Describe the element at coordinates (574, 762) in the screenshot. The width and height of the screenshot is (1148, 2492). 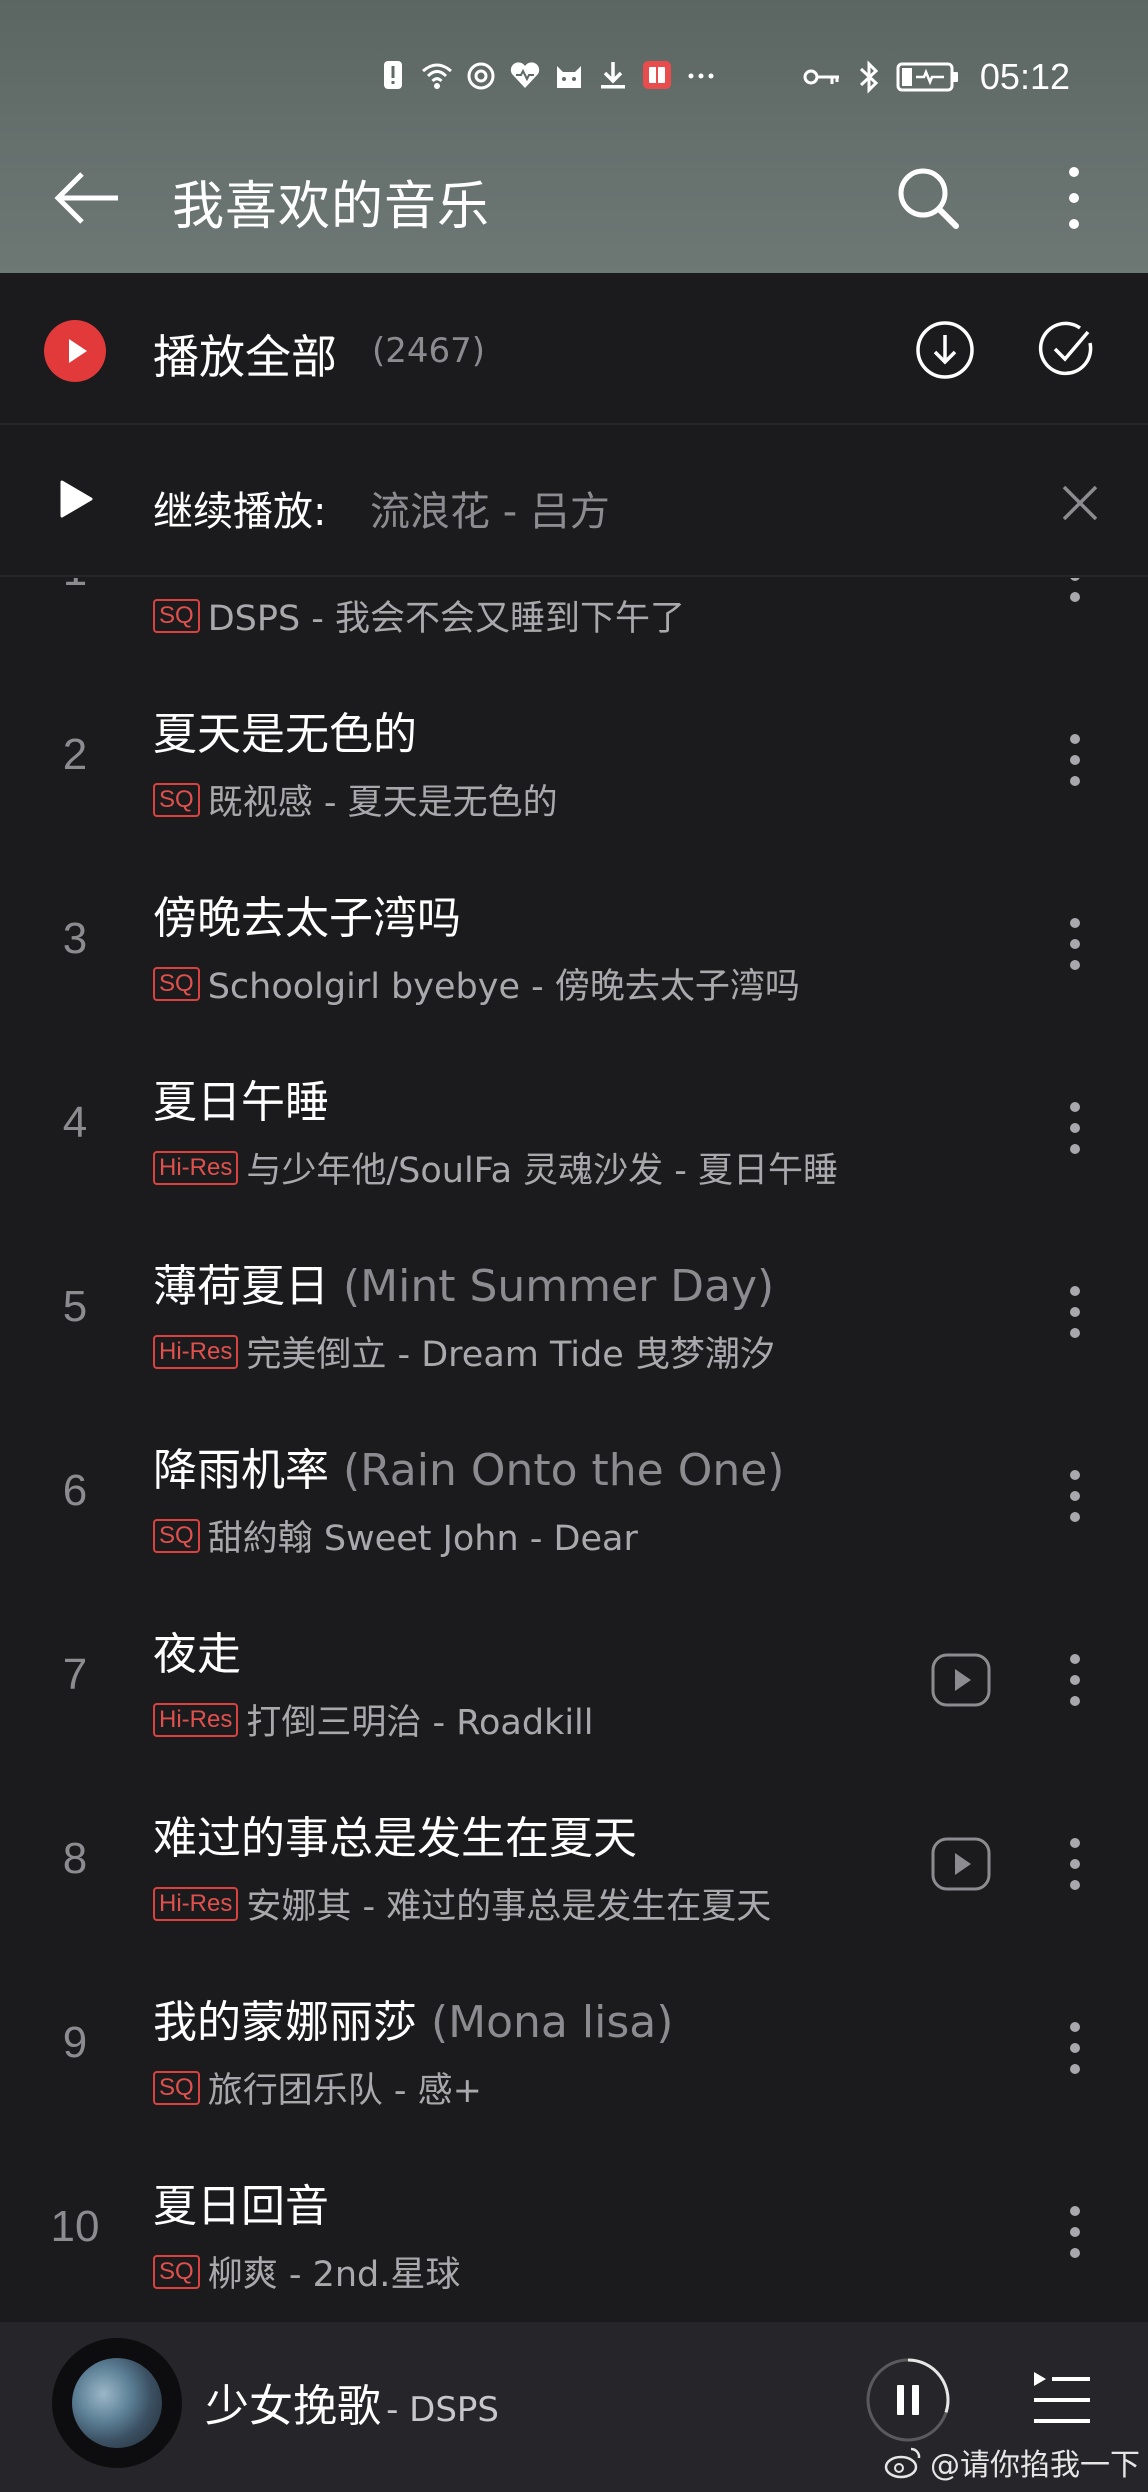
I see `song-row: 2 夏天是无色的 SQ 既视感 - 夏天是无色的` at that location.